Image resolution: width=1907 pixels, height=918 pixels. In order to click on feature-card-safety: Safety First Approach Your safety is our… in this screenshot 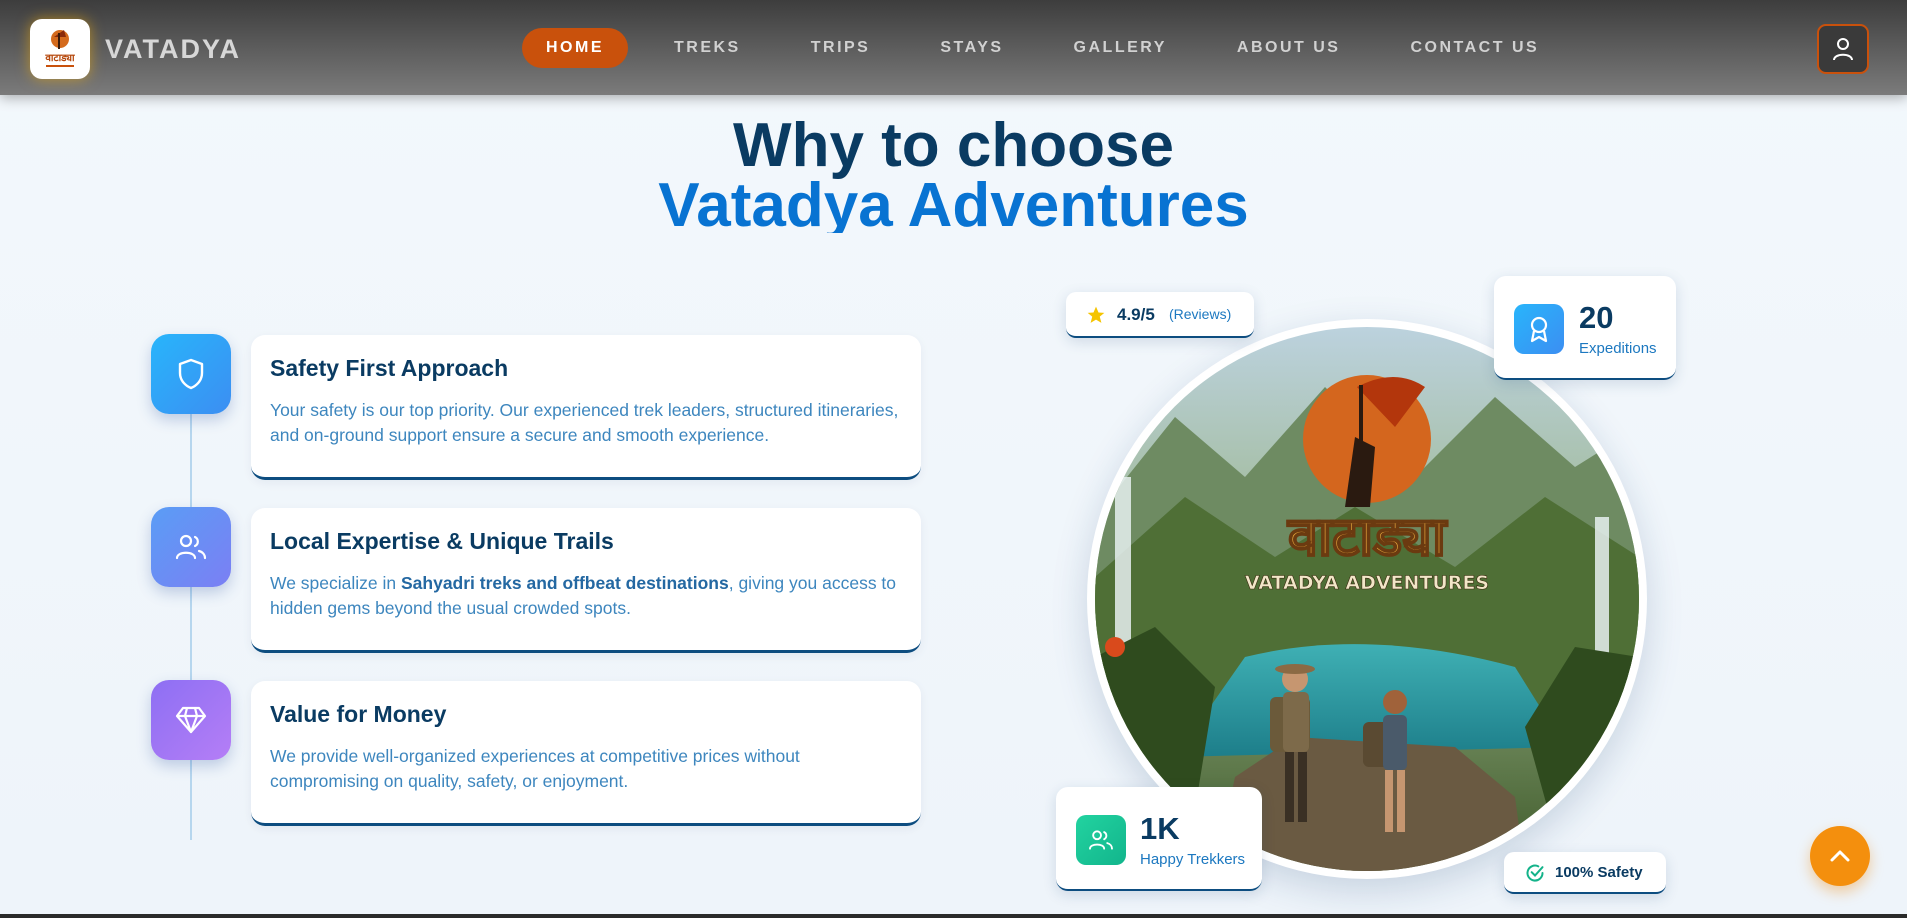, I will do `click(586, 407)`.